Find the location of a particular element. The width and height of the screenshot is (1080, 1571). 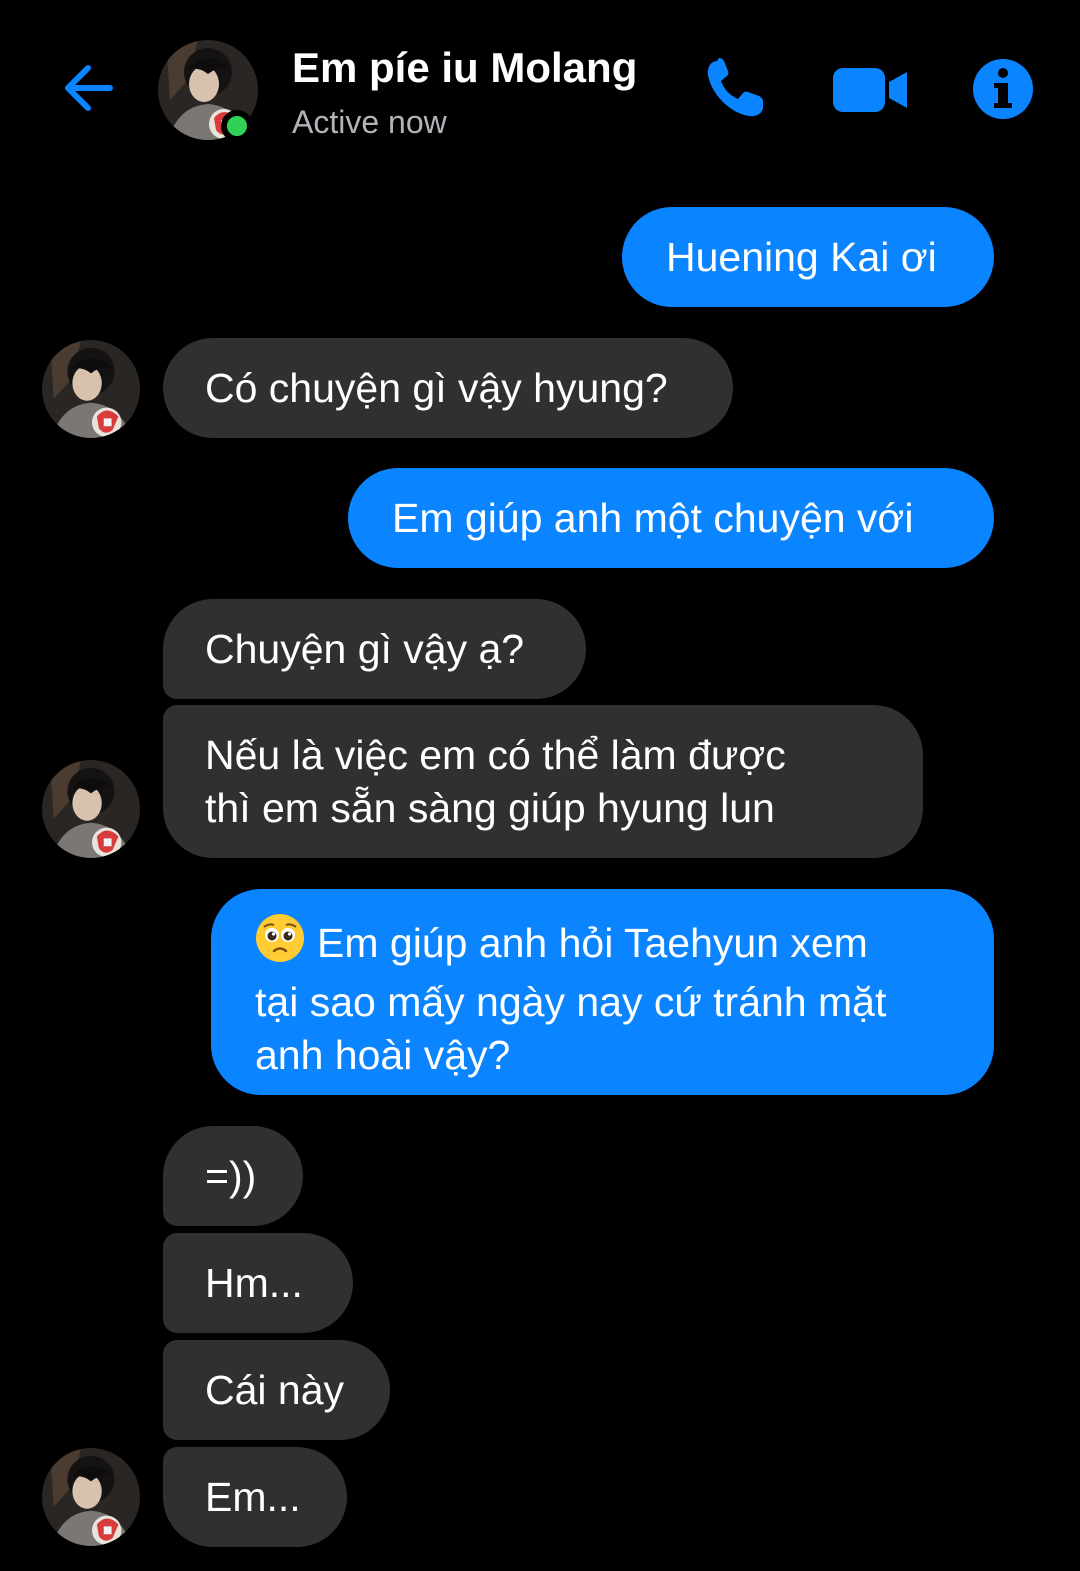

message-line: tại sao mấy ngày nay cứ tránh mặt is located at coordinates (571, 1002).